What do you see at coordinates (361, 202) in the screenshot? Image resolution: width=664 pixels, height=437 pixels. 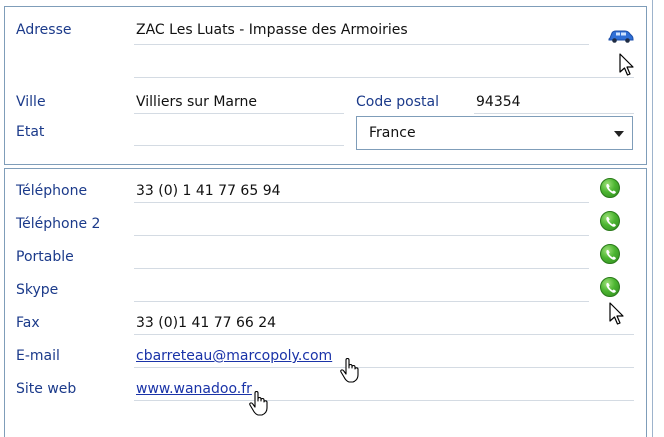 I see `telephone-underline` at bounding box center [361, 202].